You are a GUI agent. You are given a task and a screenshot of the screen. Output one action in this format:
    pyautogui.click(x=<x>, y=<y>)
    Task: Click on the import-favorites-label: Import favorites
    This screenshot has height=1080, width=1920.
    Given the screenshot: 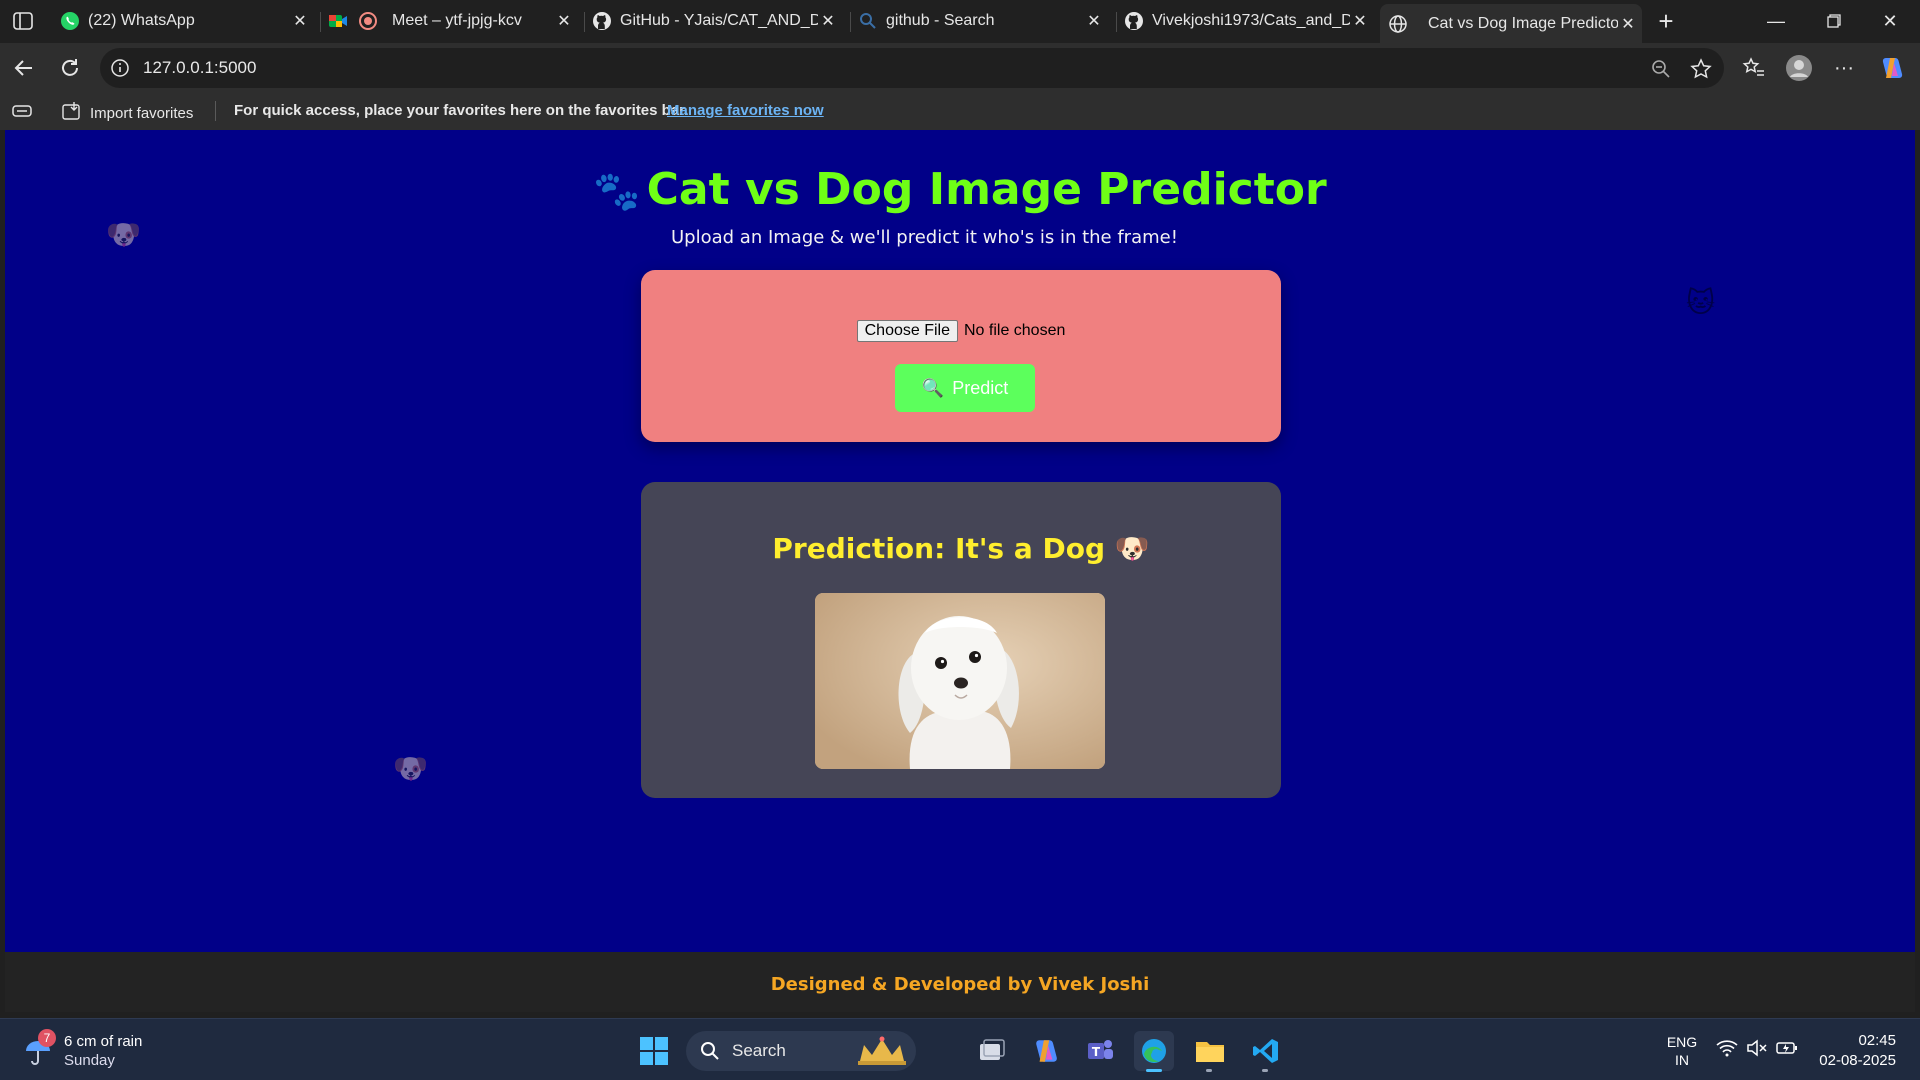 What is the action you would take?
    pyautogui.click(x=142, y=113)
    